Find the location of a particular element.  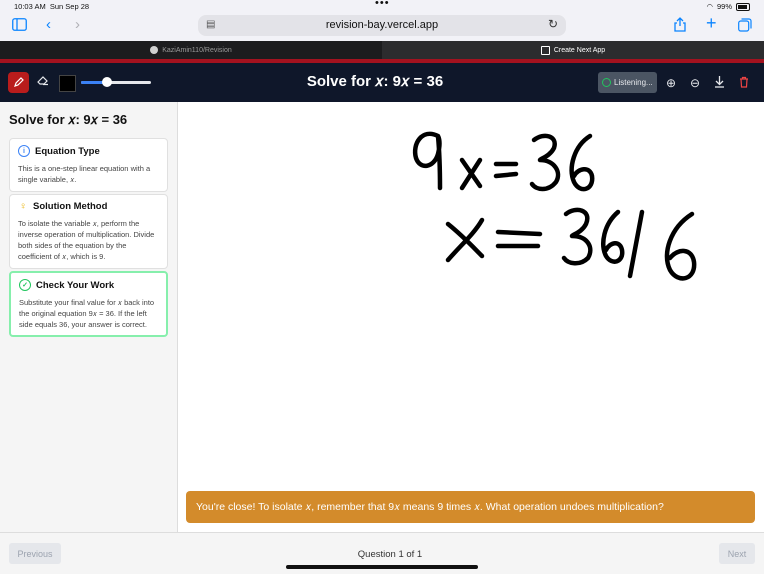

multitask-dots-icon: ••• is located at coordinates (382, 4).